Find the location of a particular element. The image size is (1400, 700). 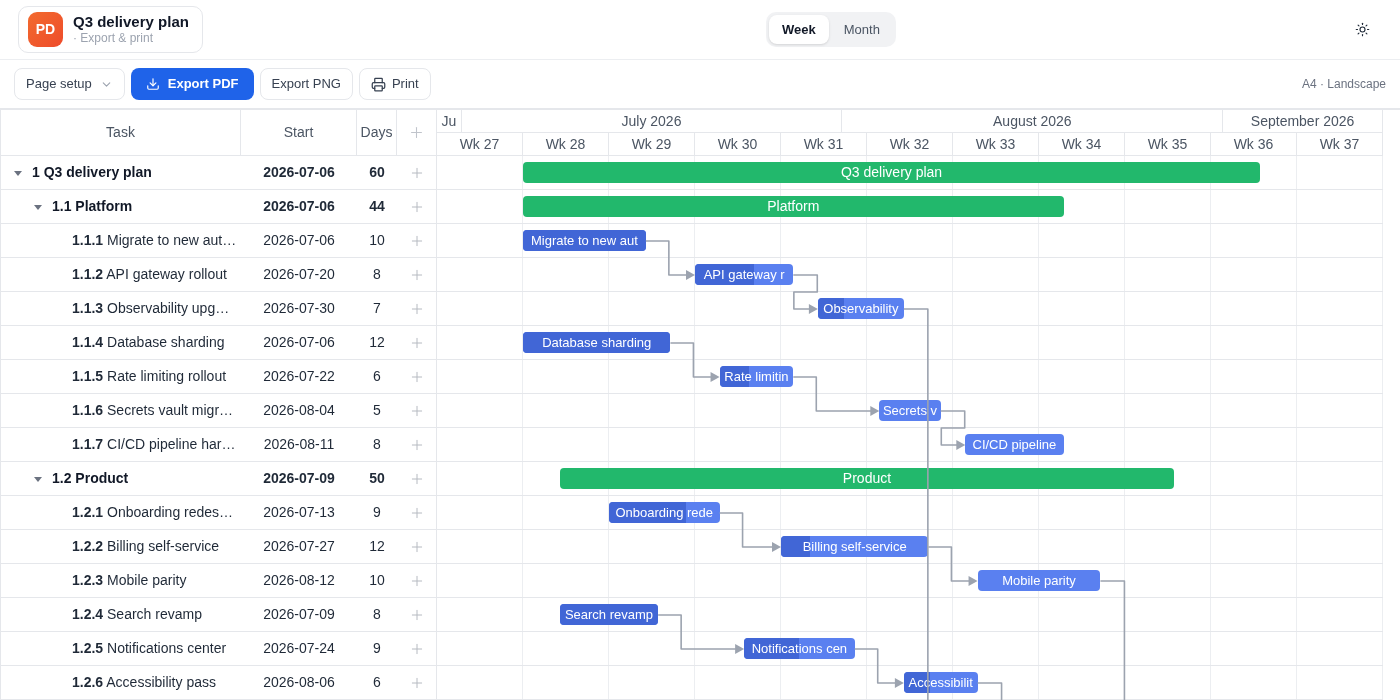

column-header: Start is located at coordinates (298, 132).